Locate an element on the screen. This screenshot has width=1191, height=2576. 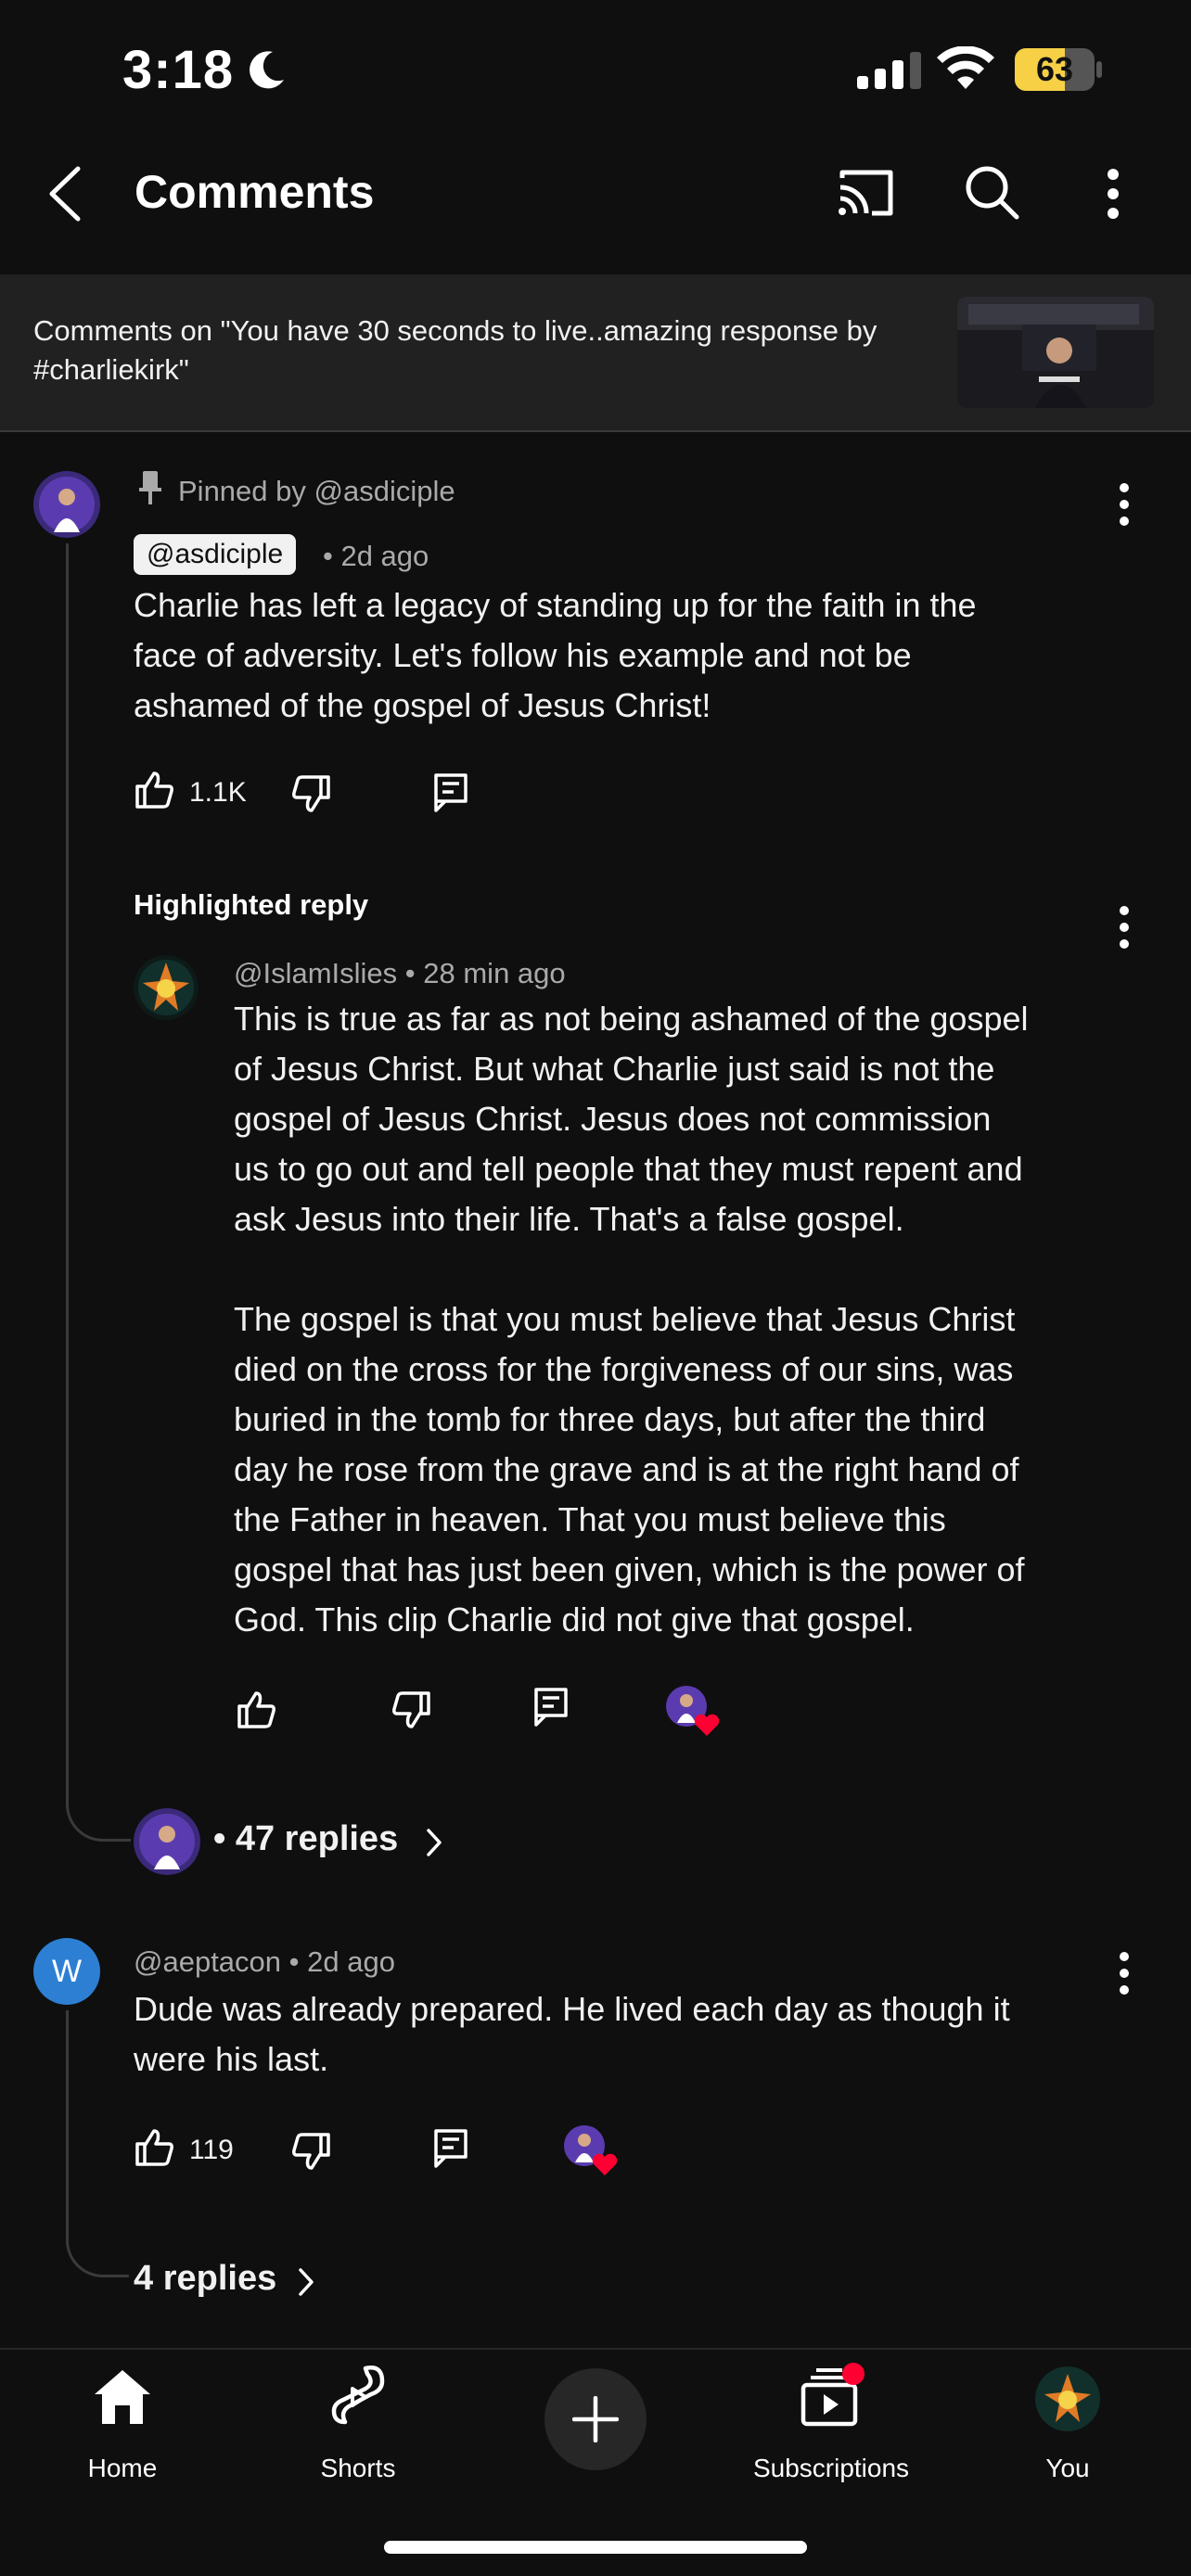
reply-reply-icon is located at coordinates (551, 1706).